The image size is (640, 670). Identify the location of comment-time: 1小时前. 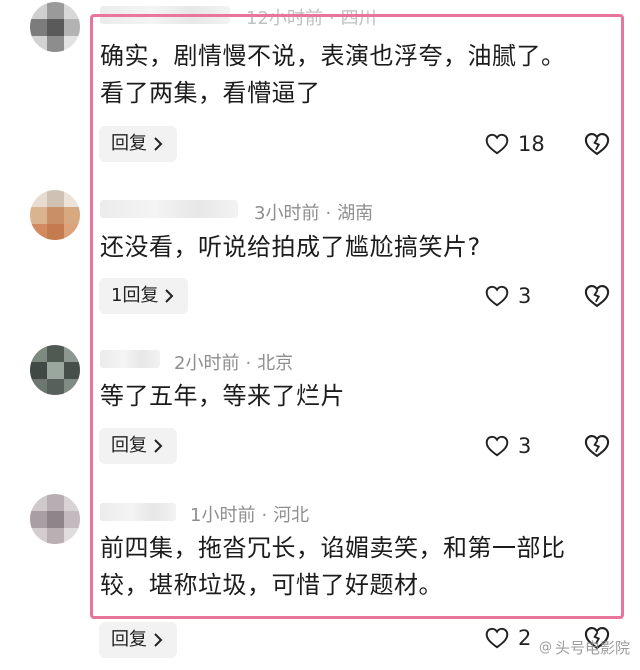
(223, 515).